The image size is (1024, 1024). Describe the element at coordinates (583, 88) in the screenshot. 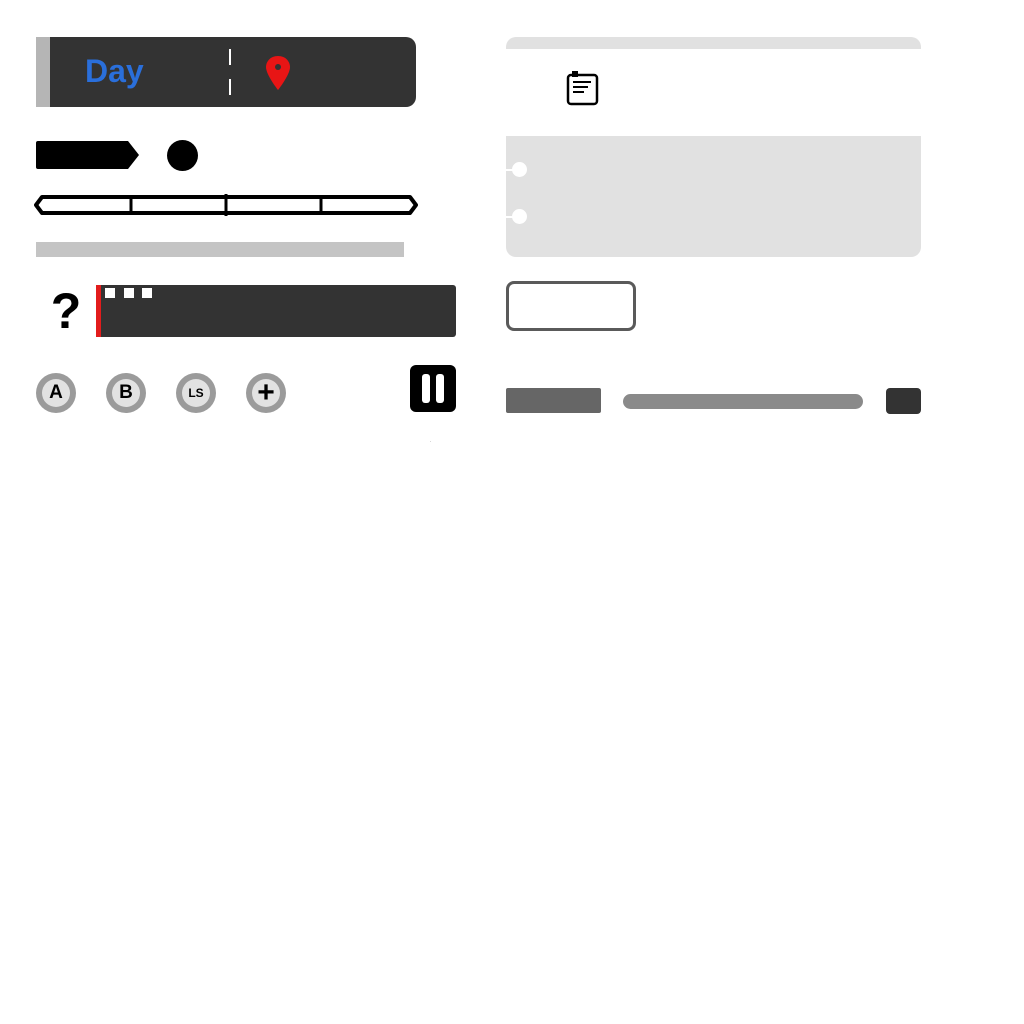

I see `notes-icon` at that location.